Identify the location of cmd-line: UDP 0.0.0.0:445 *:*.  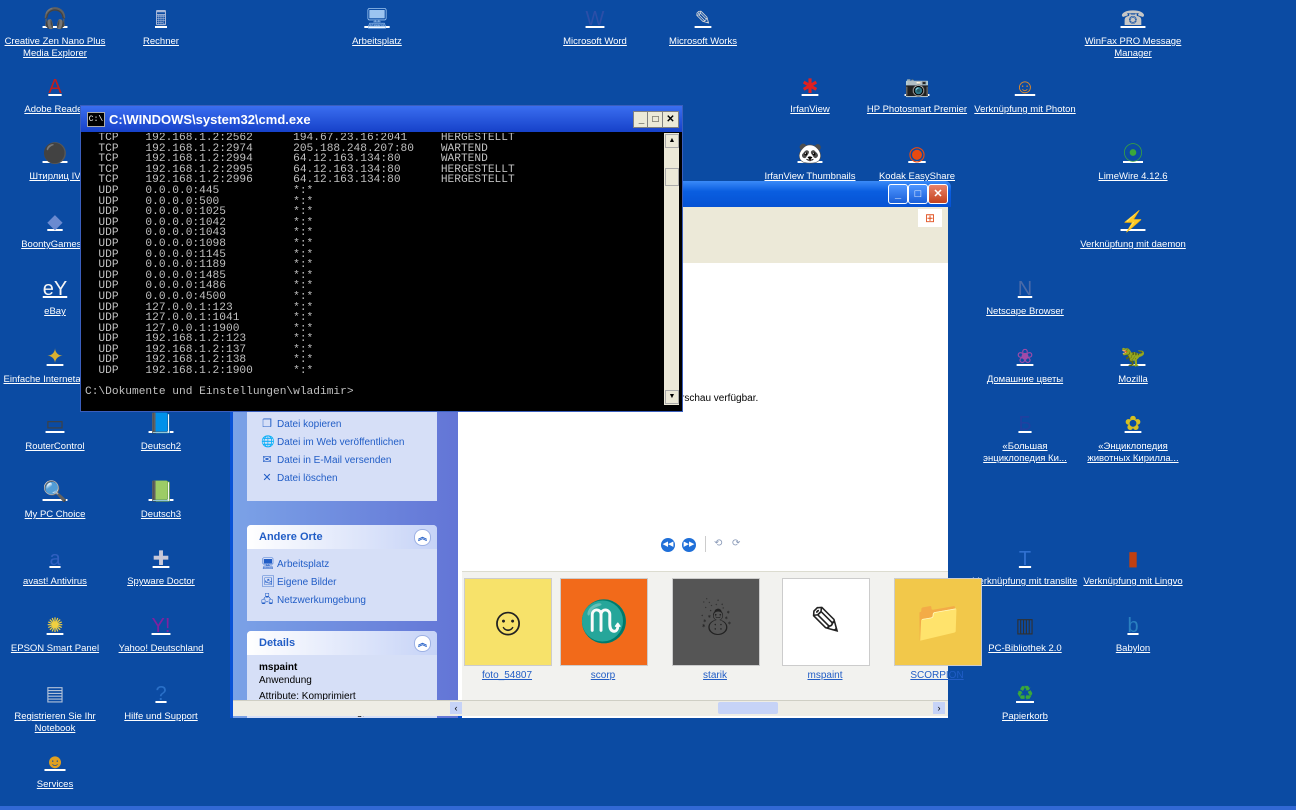
(199, 190).